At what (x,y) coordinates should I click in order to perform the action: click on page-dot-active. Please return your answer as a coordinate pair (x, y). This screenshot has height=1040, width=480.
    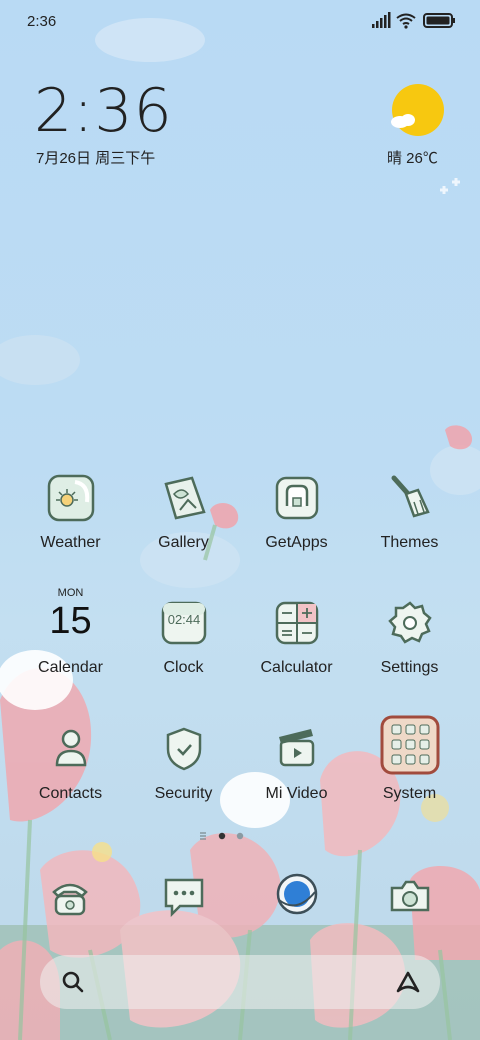
    Looking at the image, I should click on (222, 836).